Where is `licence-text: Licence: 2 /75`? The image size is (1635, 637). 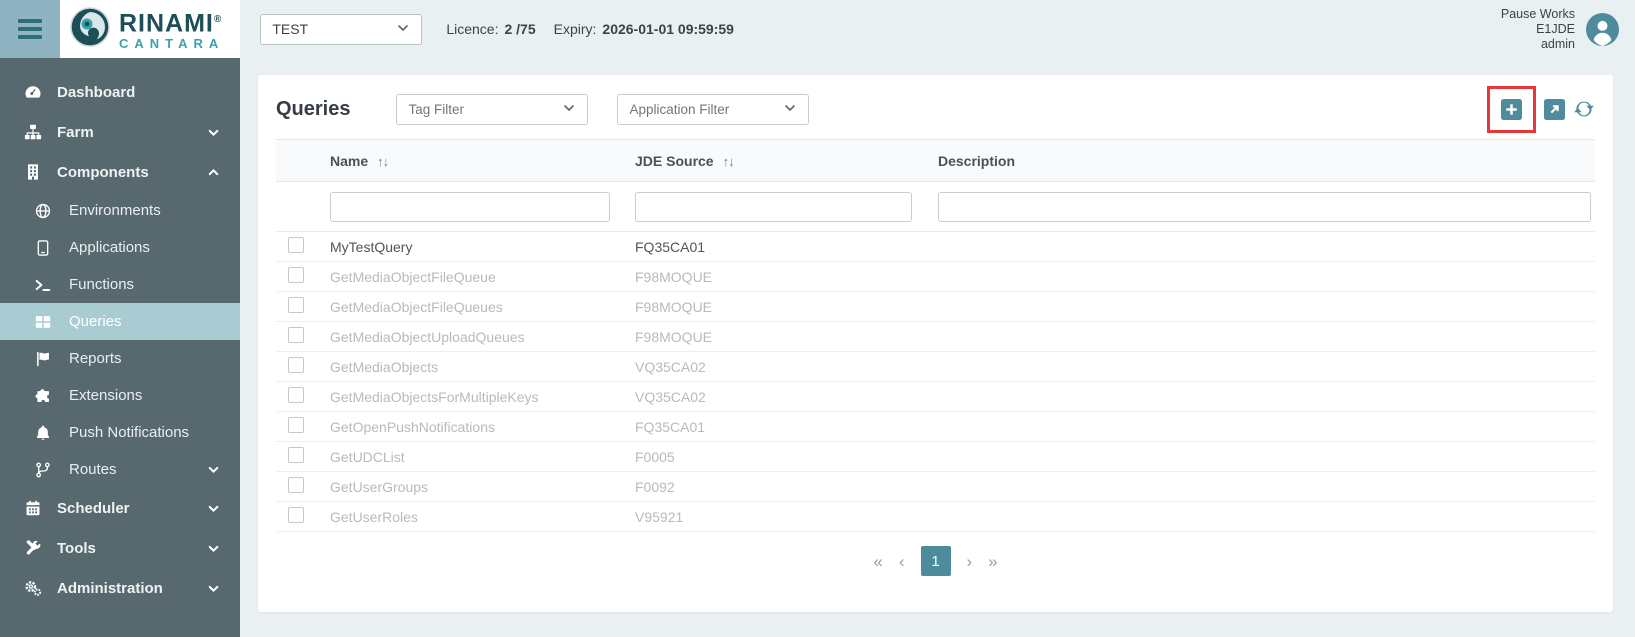
licence-text: Licence: 2 /75 is located at coordinates (491, 29).